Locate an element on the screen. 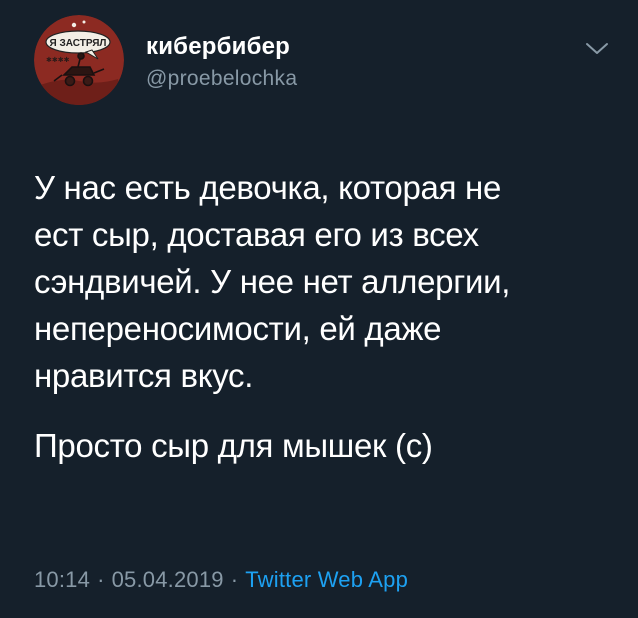  tweet-date: 05.04.2019 is located at coordinates (168, 579).